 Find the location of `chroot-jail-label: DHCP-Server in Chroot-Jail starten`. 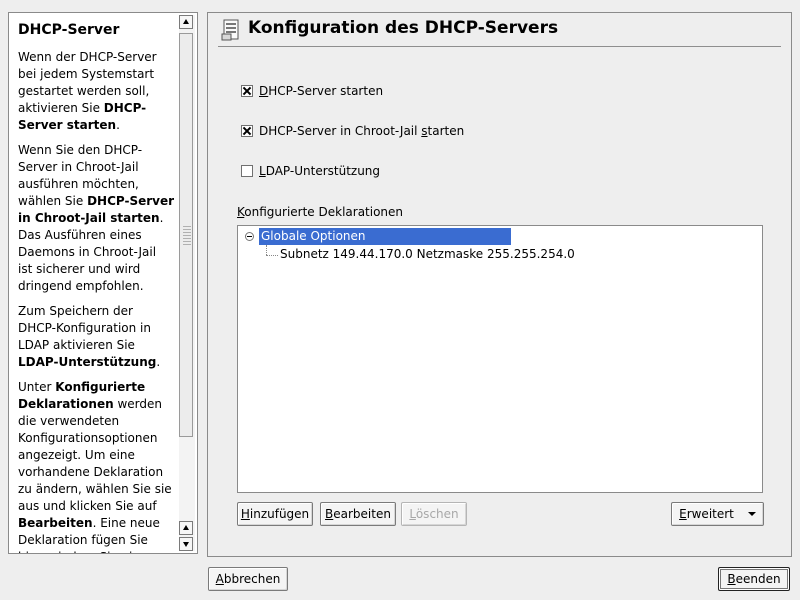

chroot-jail-label: DHCP-Server in Chroot-Jail starten is located at coordinates (362, 131).